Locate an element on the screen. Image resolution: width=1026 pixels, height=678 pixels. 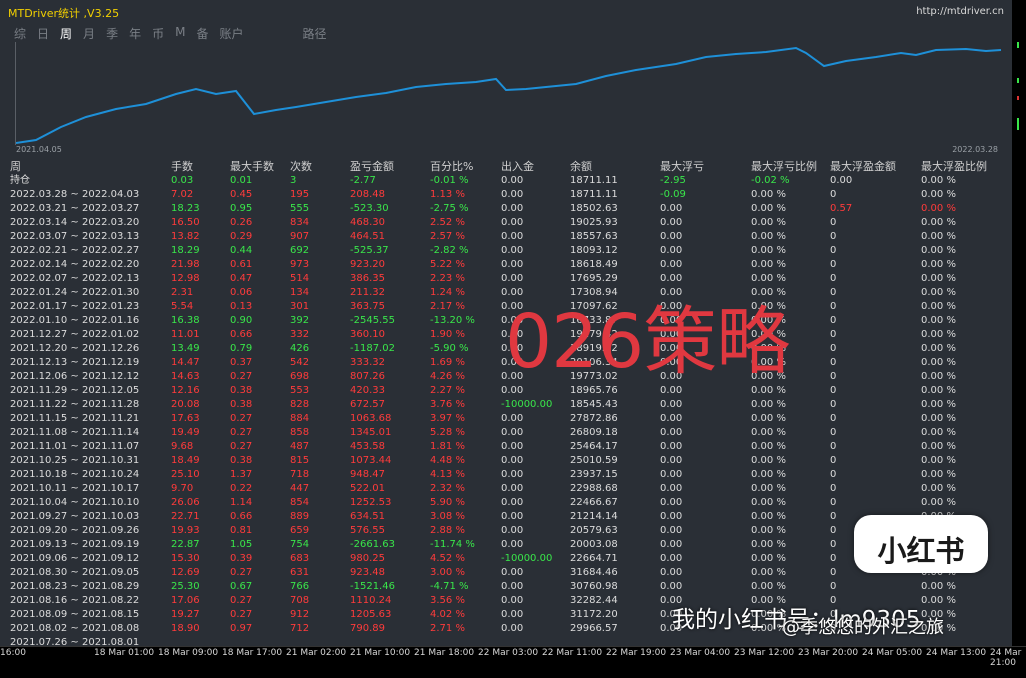
time-axis-label: 22 Mar 03:00 is located at coordinates (508, 653).